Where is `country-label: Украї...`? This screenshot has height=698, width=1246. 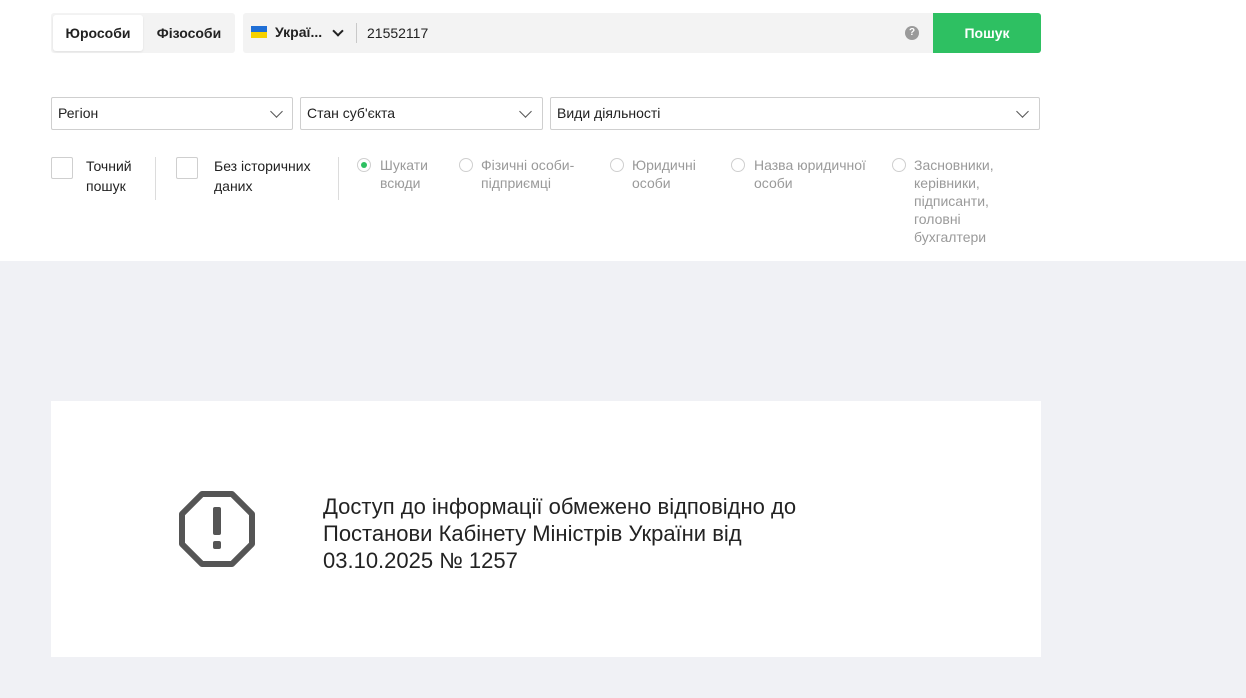 country-label: Украї... is located at coordinates (299, 32).